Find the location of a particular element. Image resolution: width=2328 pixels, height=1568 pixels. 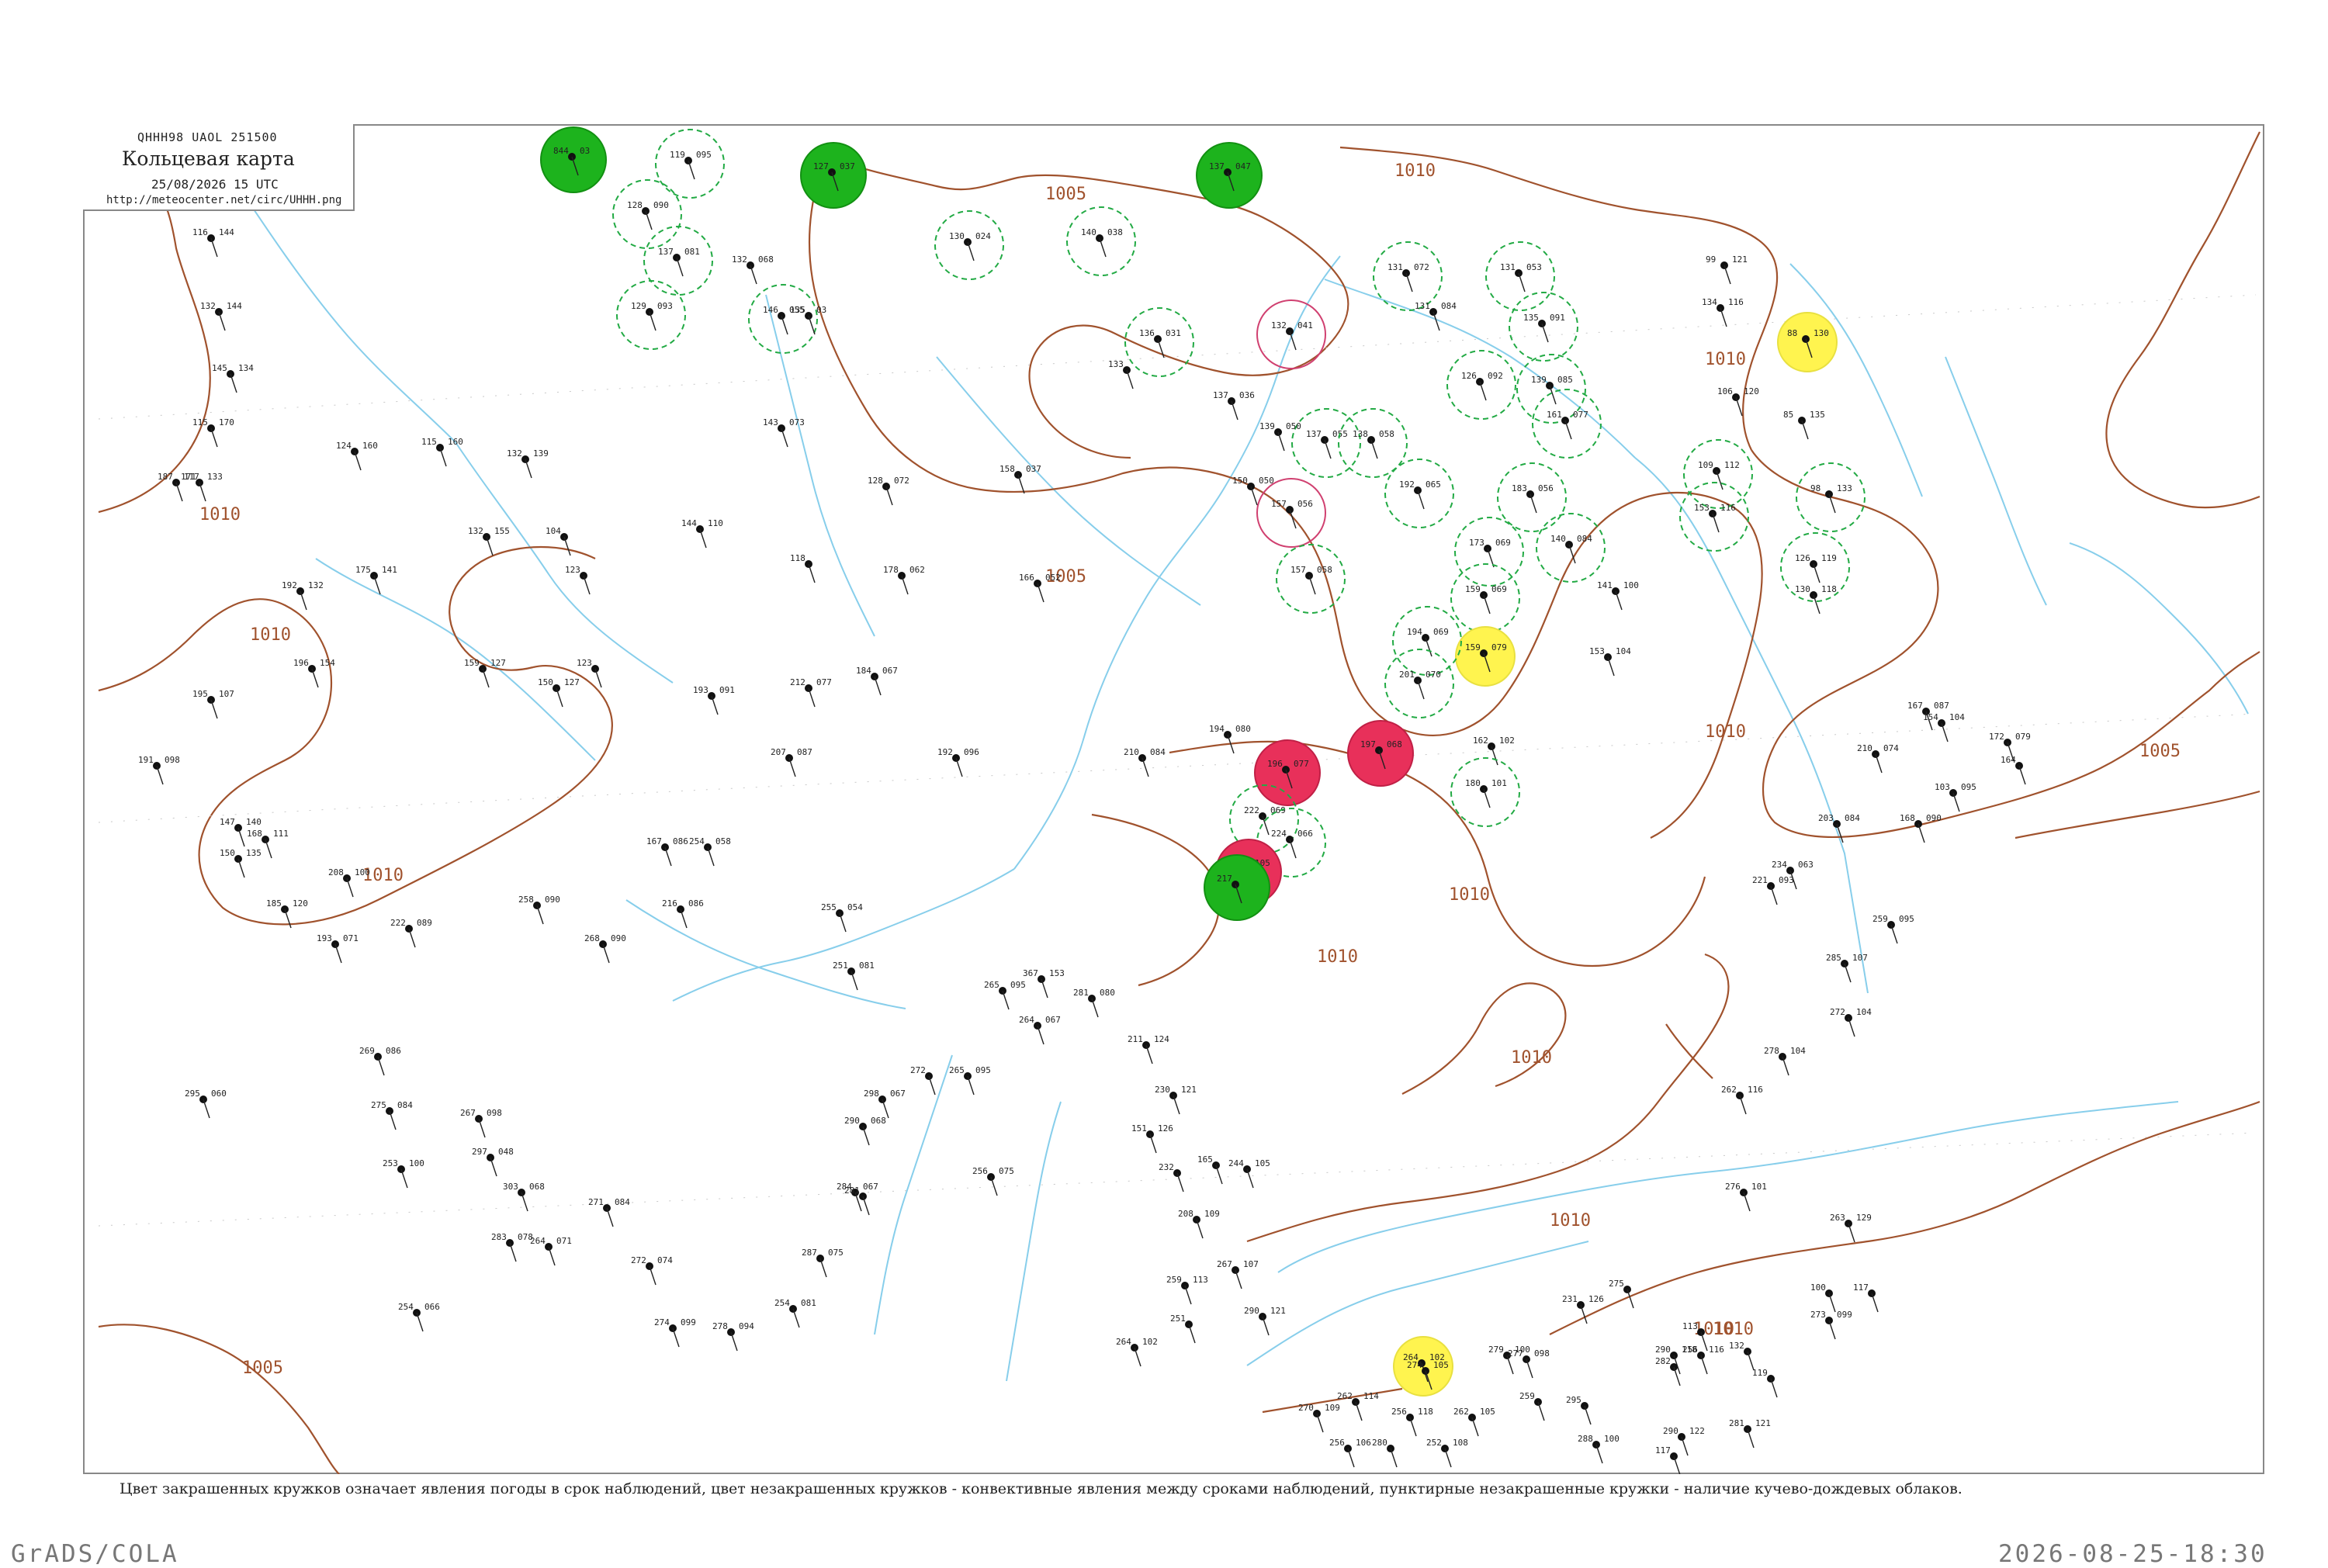

station-pressure-value: 265 is located at coordinates (957, 1070).